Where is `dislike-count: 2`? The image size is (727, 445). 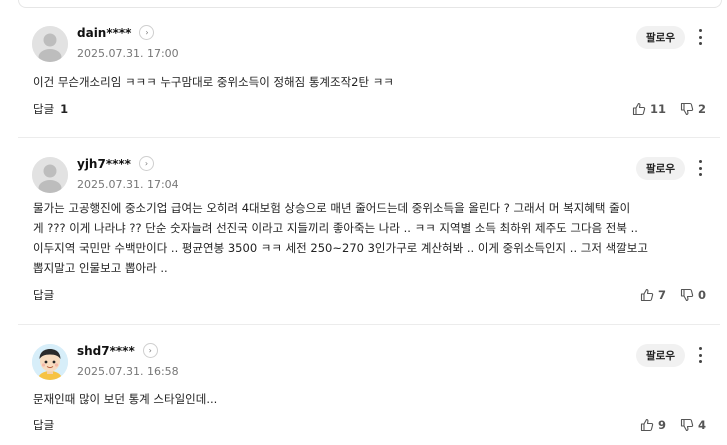 dislike-count: 2 is located at coordinates (701, 109).